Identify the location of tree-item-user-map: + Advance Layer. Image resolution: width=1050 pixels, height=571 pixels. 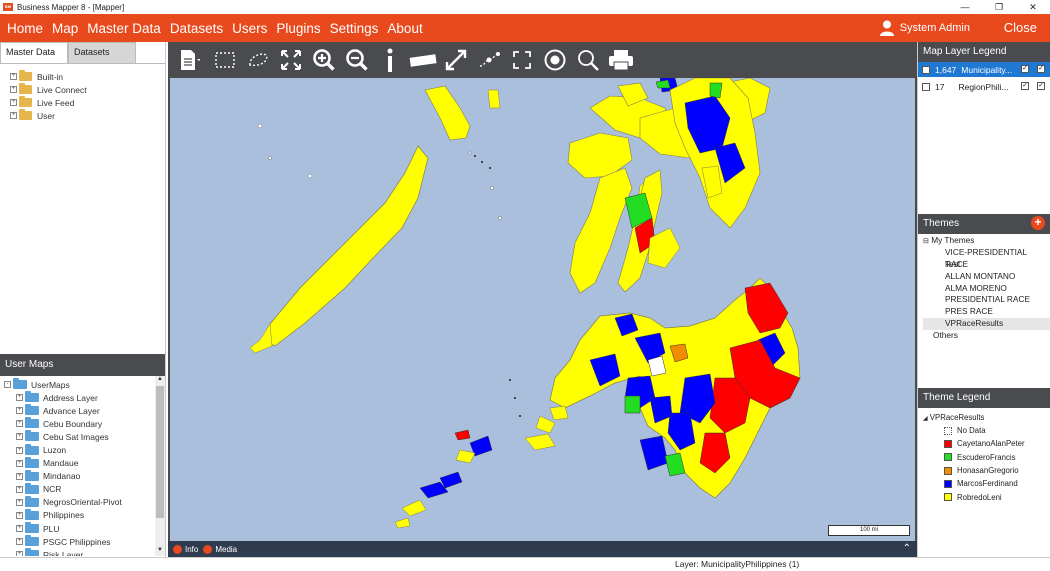
(79, 410).